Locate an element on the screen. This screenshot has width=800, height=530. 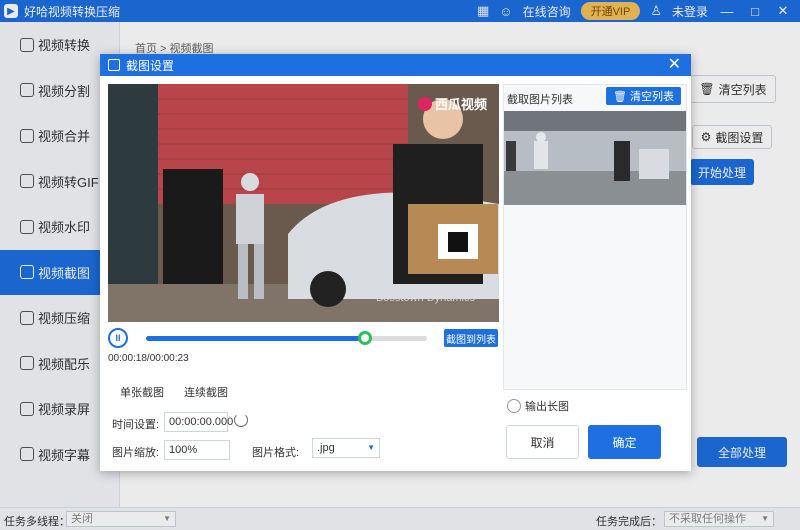
cancel-button: 取消 is located at coordinates (542, 442).